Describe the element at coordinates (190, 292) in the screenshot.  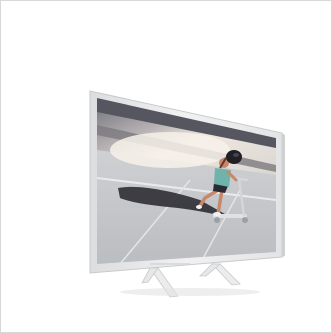
I see `floor-shadow` at that location.